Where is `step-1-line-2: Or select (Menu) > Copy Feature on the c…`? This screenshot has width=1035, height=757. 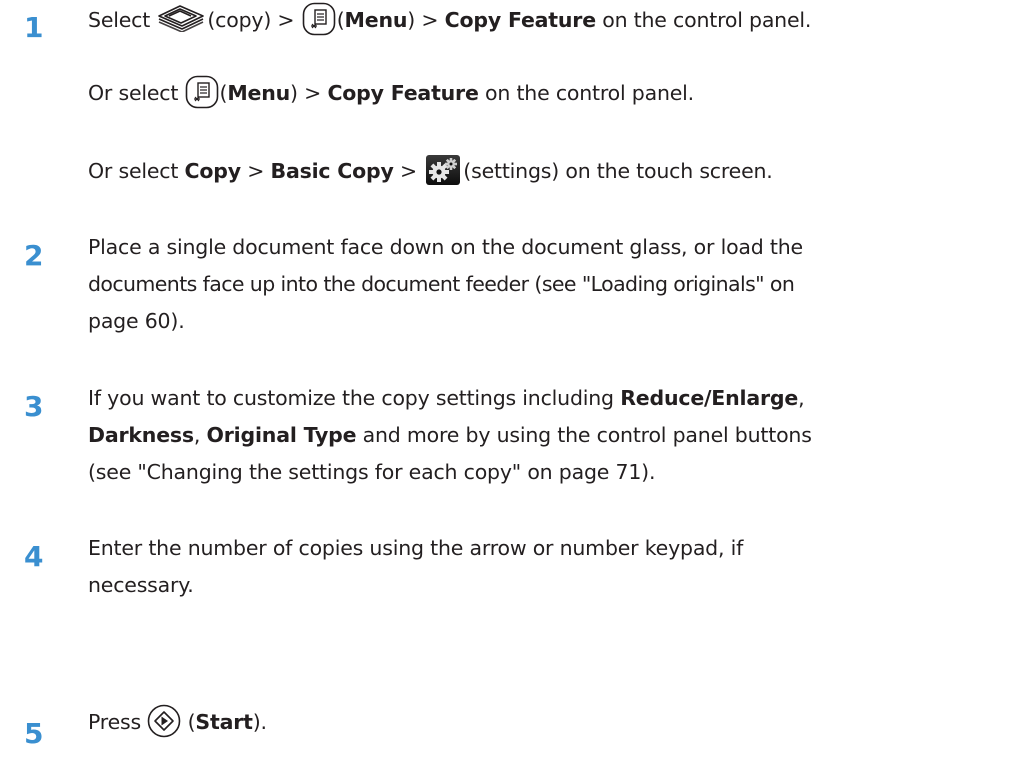 step-1-line-2: Or select (Menu) > Copy Feature on the c… is located at coordinates (391, 93).